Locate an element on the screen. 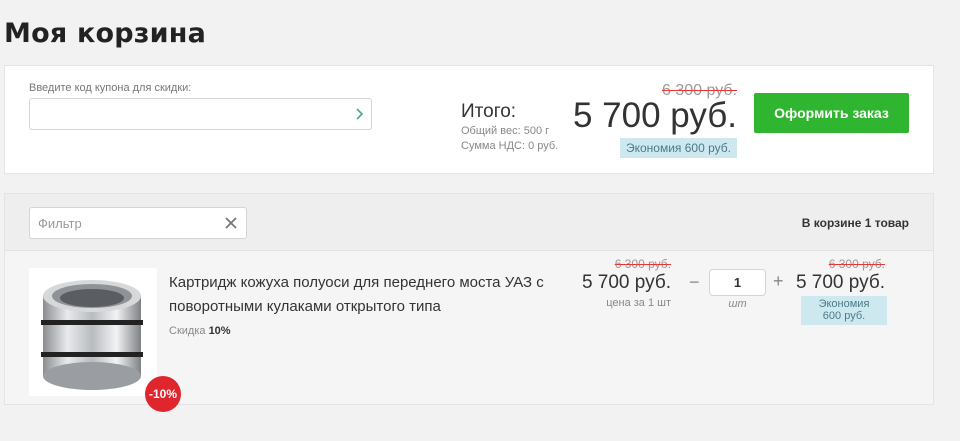 This screenshot has height=441, width=960. total-price: 5 700 руб. is located at coordinates (654, 115).